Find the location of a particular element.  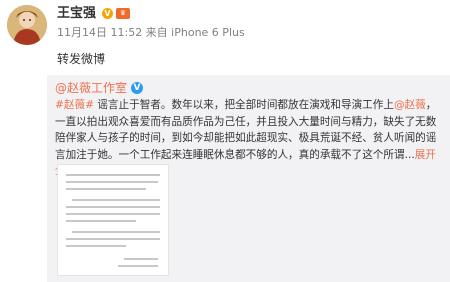

hashtag-link: #赵薇# is located at coordinates (74, 105).